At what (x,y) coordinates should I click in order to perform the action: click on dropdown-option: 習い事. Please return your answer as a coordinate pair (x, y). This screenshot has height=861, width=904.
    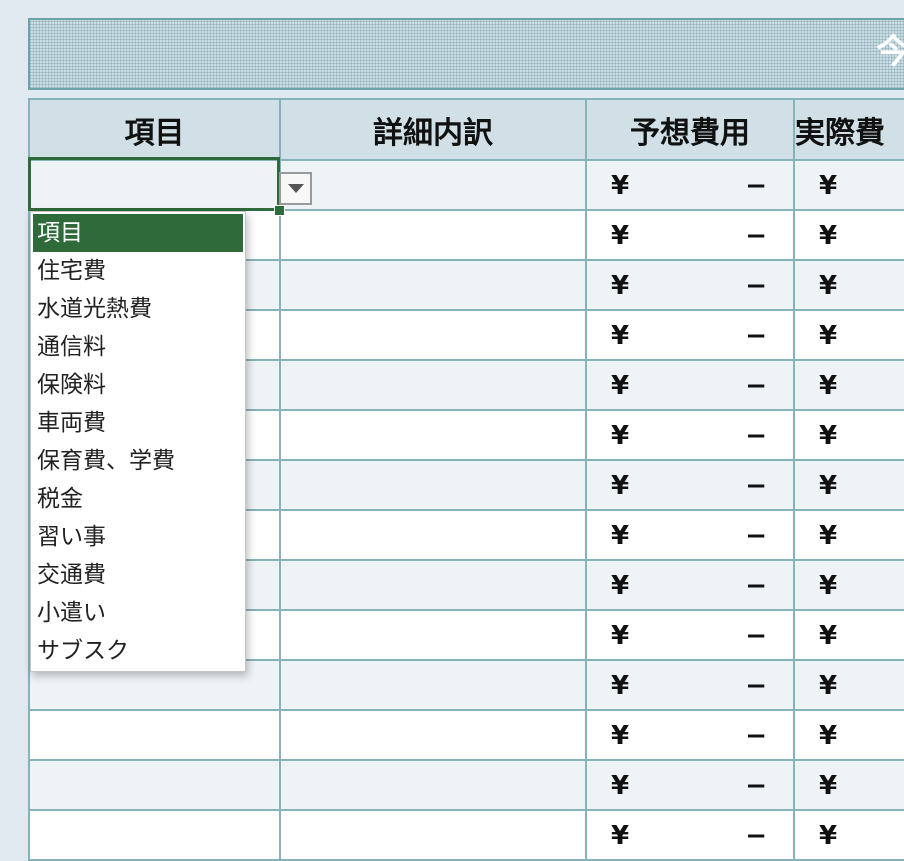
    Looking at the image, I should click on (138, 537).